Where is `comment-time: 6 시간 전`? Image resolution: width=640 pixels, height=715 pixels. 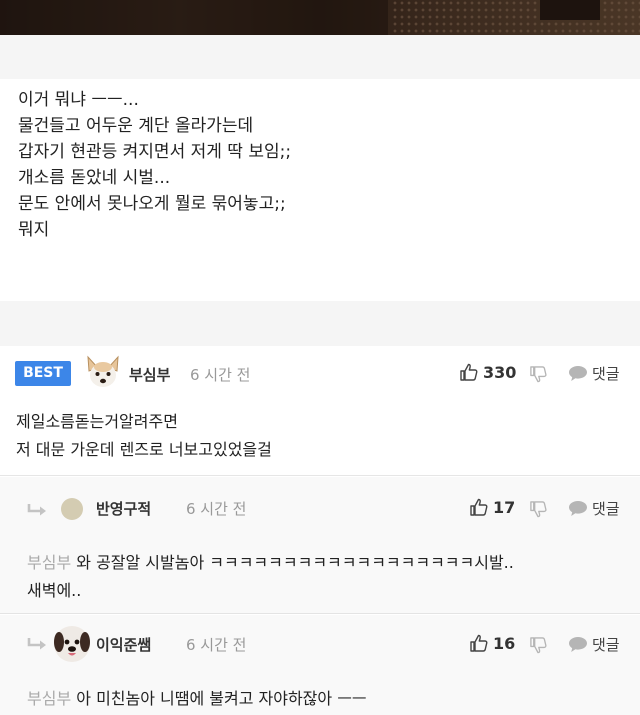 comment-time: 6 시간 전 is located at coordinates (220, 375).